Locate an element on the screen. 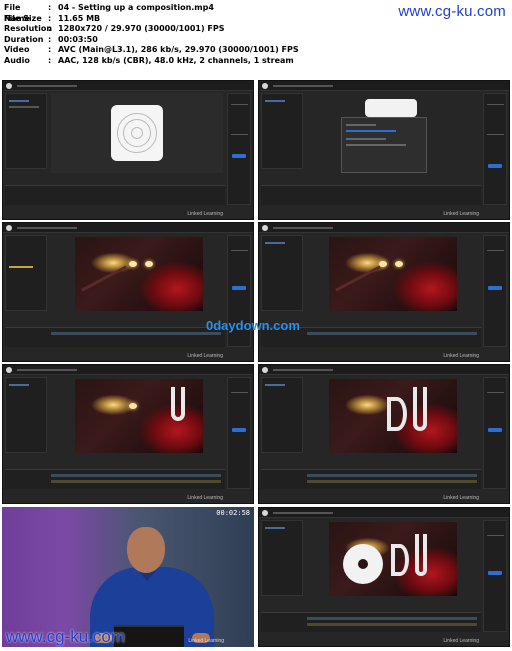  thumbnail-4: Linked Learning is located at coordinates (384, 292).